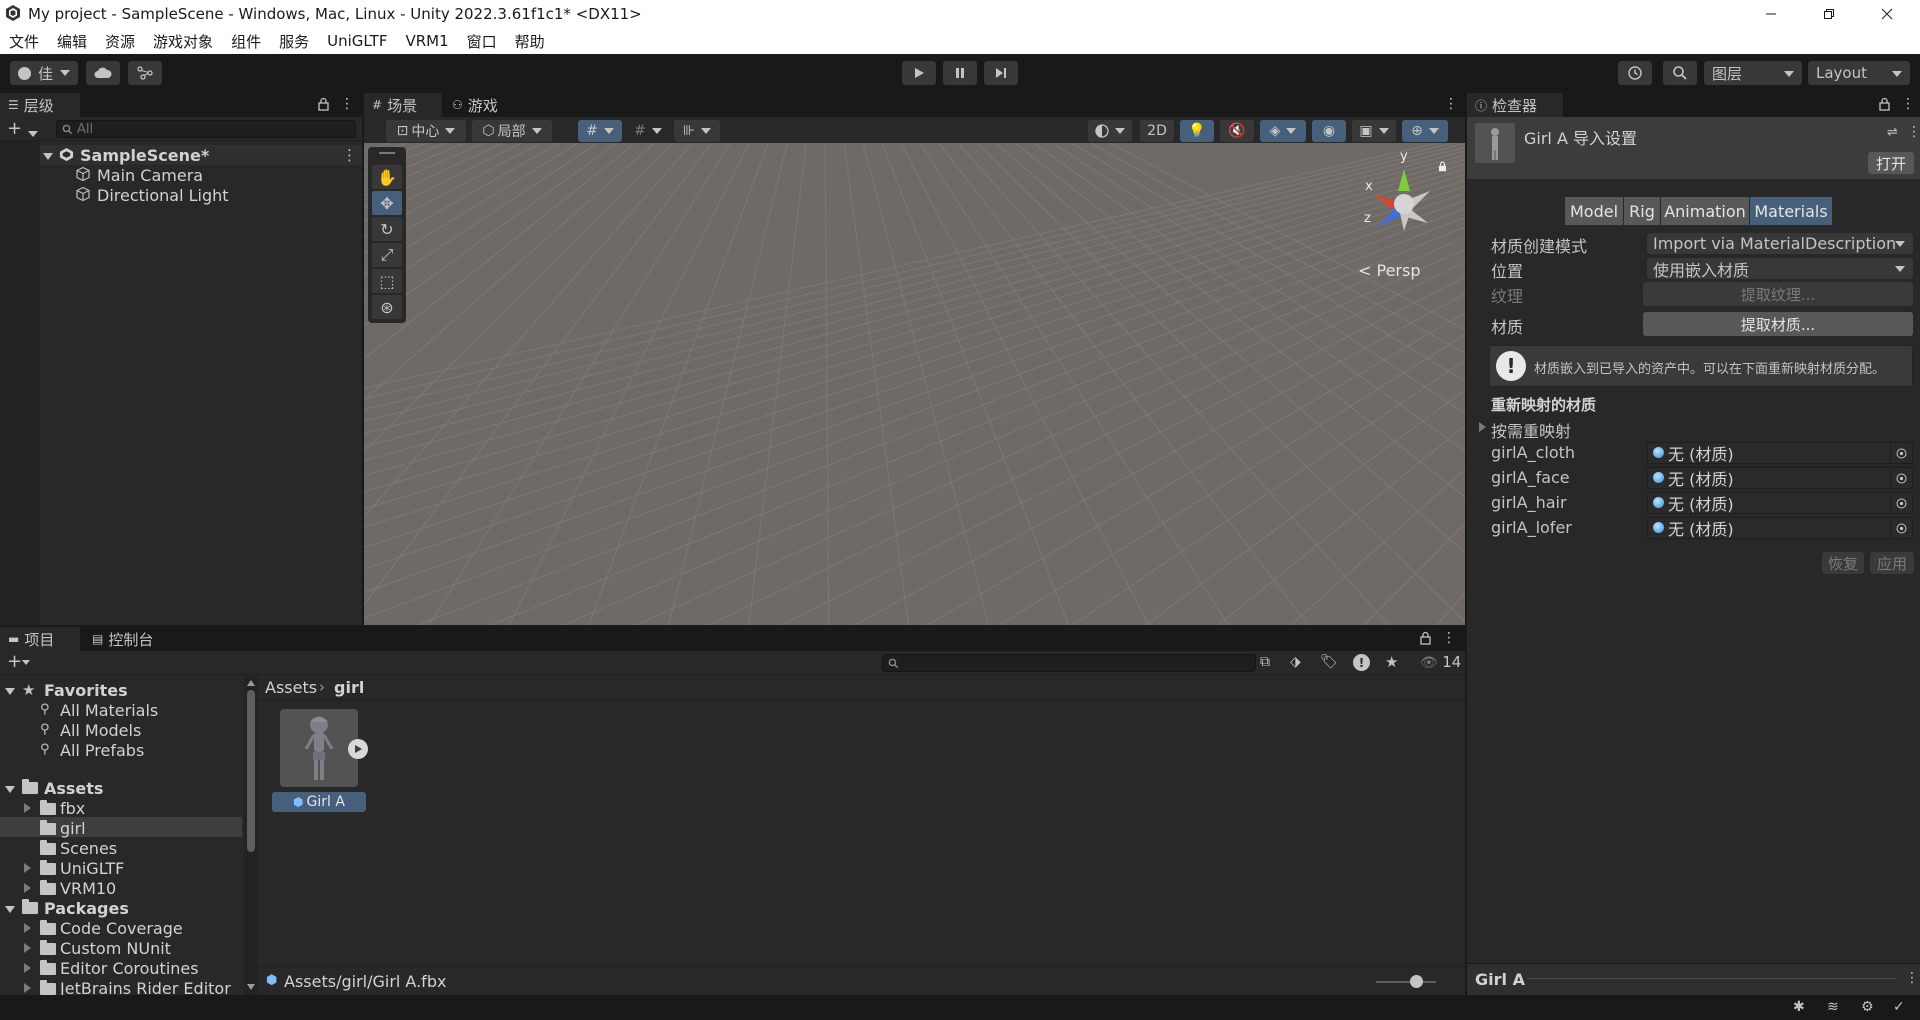  I want to click on favorite-all-materials: All Materials, so click(109, 710).